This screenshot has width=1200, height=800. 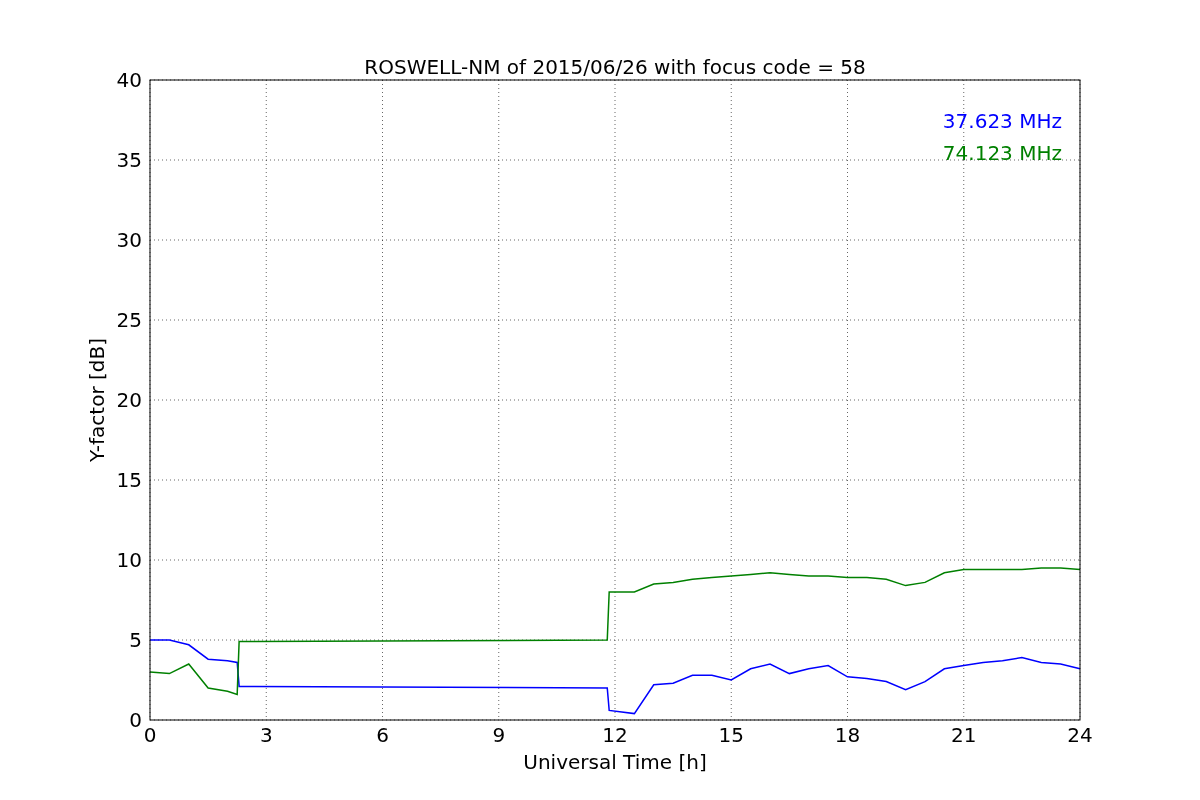 What do you see at coordinates (129, 80) in the screenshot?
I see `tick-label: 40` at bounding box center [129, 80].